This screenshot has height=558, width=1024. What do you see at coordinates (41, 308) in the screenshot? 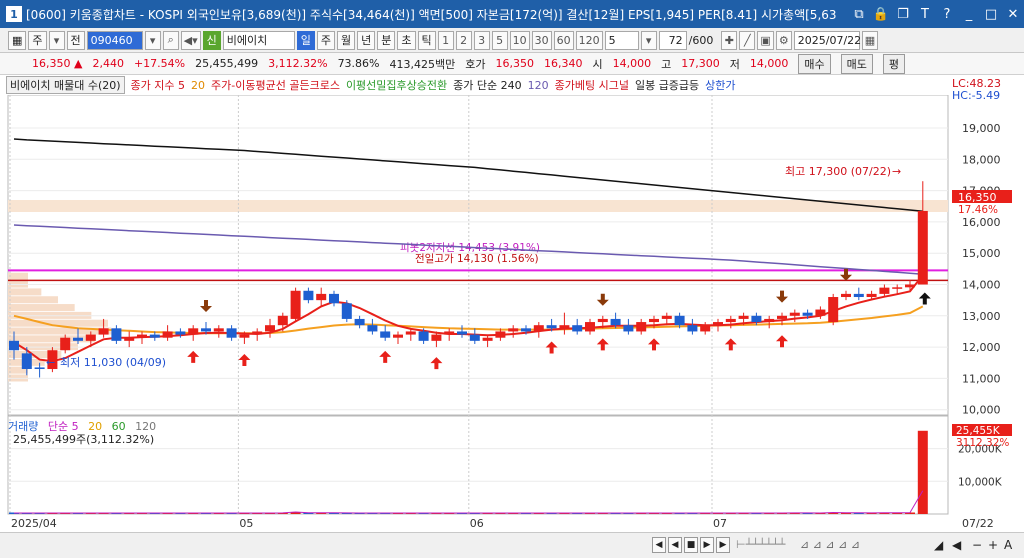
I see `volume-profile-bar` at bounding box center [41, 308].